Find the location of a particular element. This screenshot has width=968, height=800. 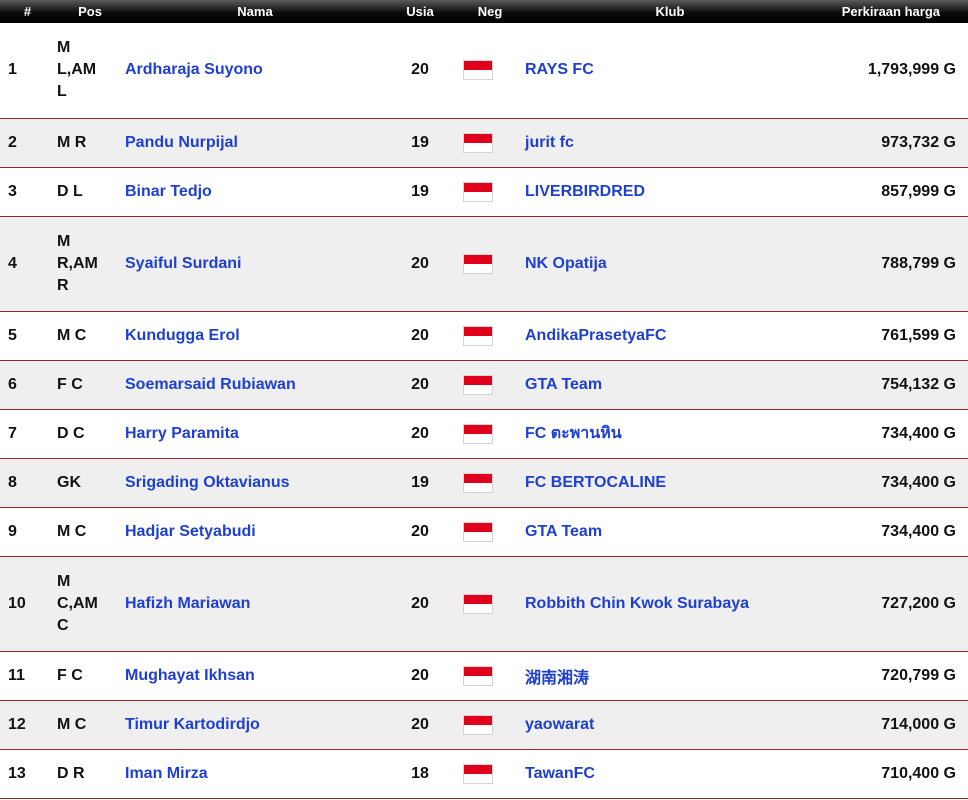

position-text: M R,AM R is located at coordinates (77, 263).